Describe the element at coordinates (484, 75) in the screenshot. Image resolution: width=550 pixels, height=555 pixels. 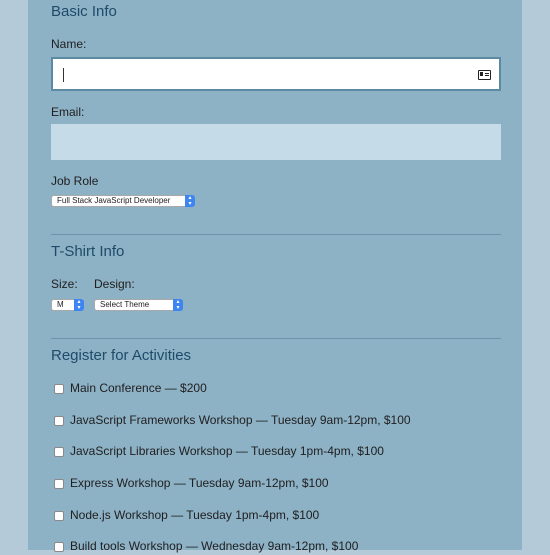
I see `contact-card-icon` at that location.